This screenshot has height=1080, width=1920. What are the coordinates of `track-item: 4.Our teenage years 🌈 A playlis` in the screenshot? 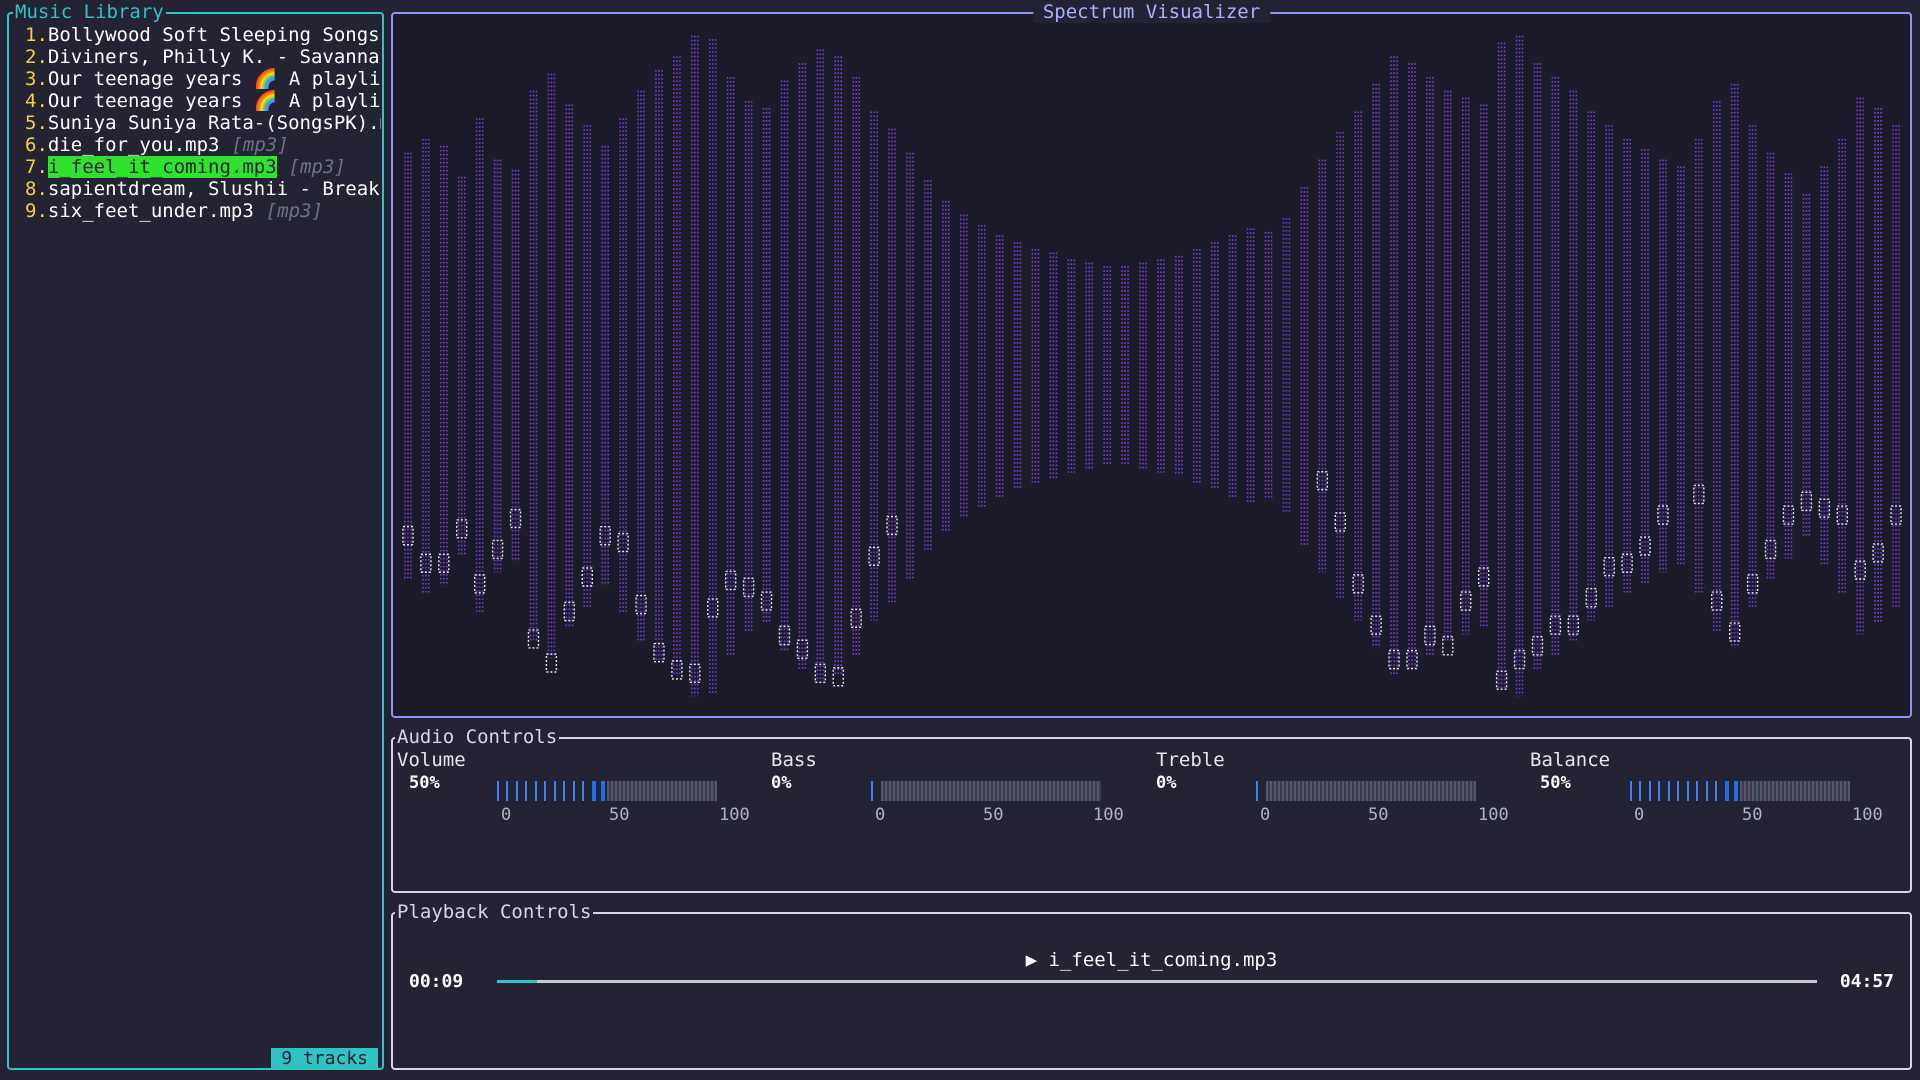 It's located at (203, 101).